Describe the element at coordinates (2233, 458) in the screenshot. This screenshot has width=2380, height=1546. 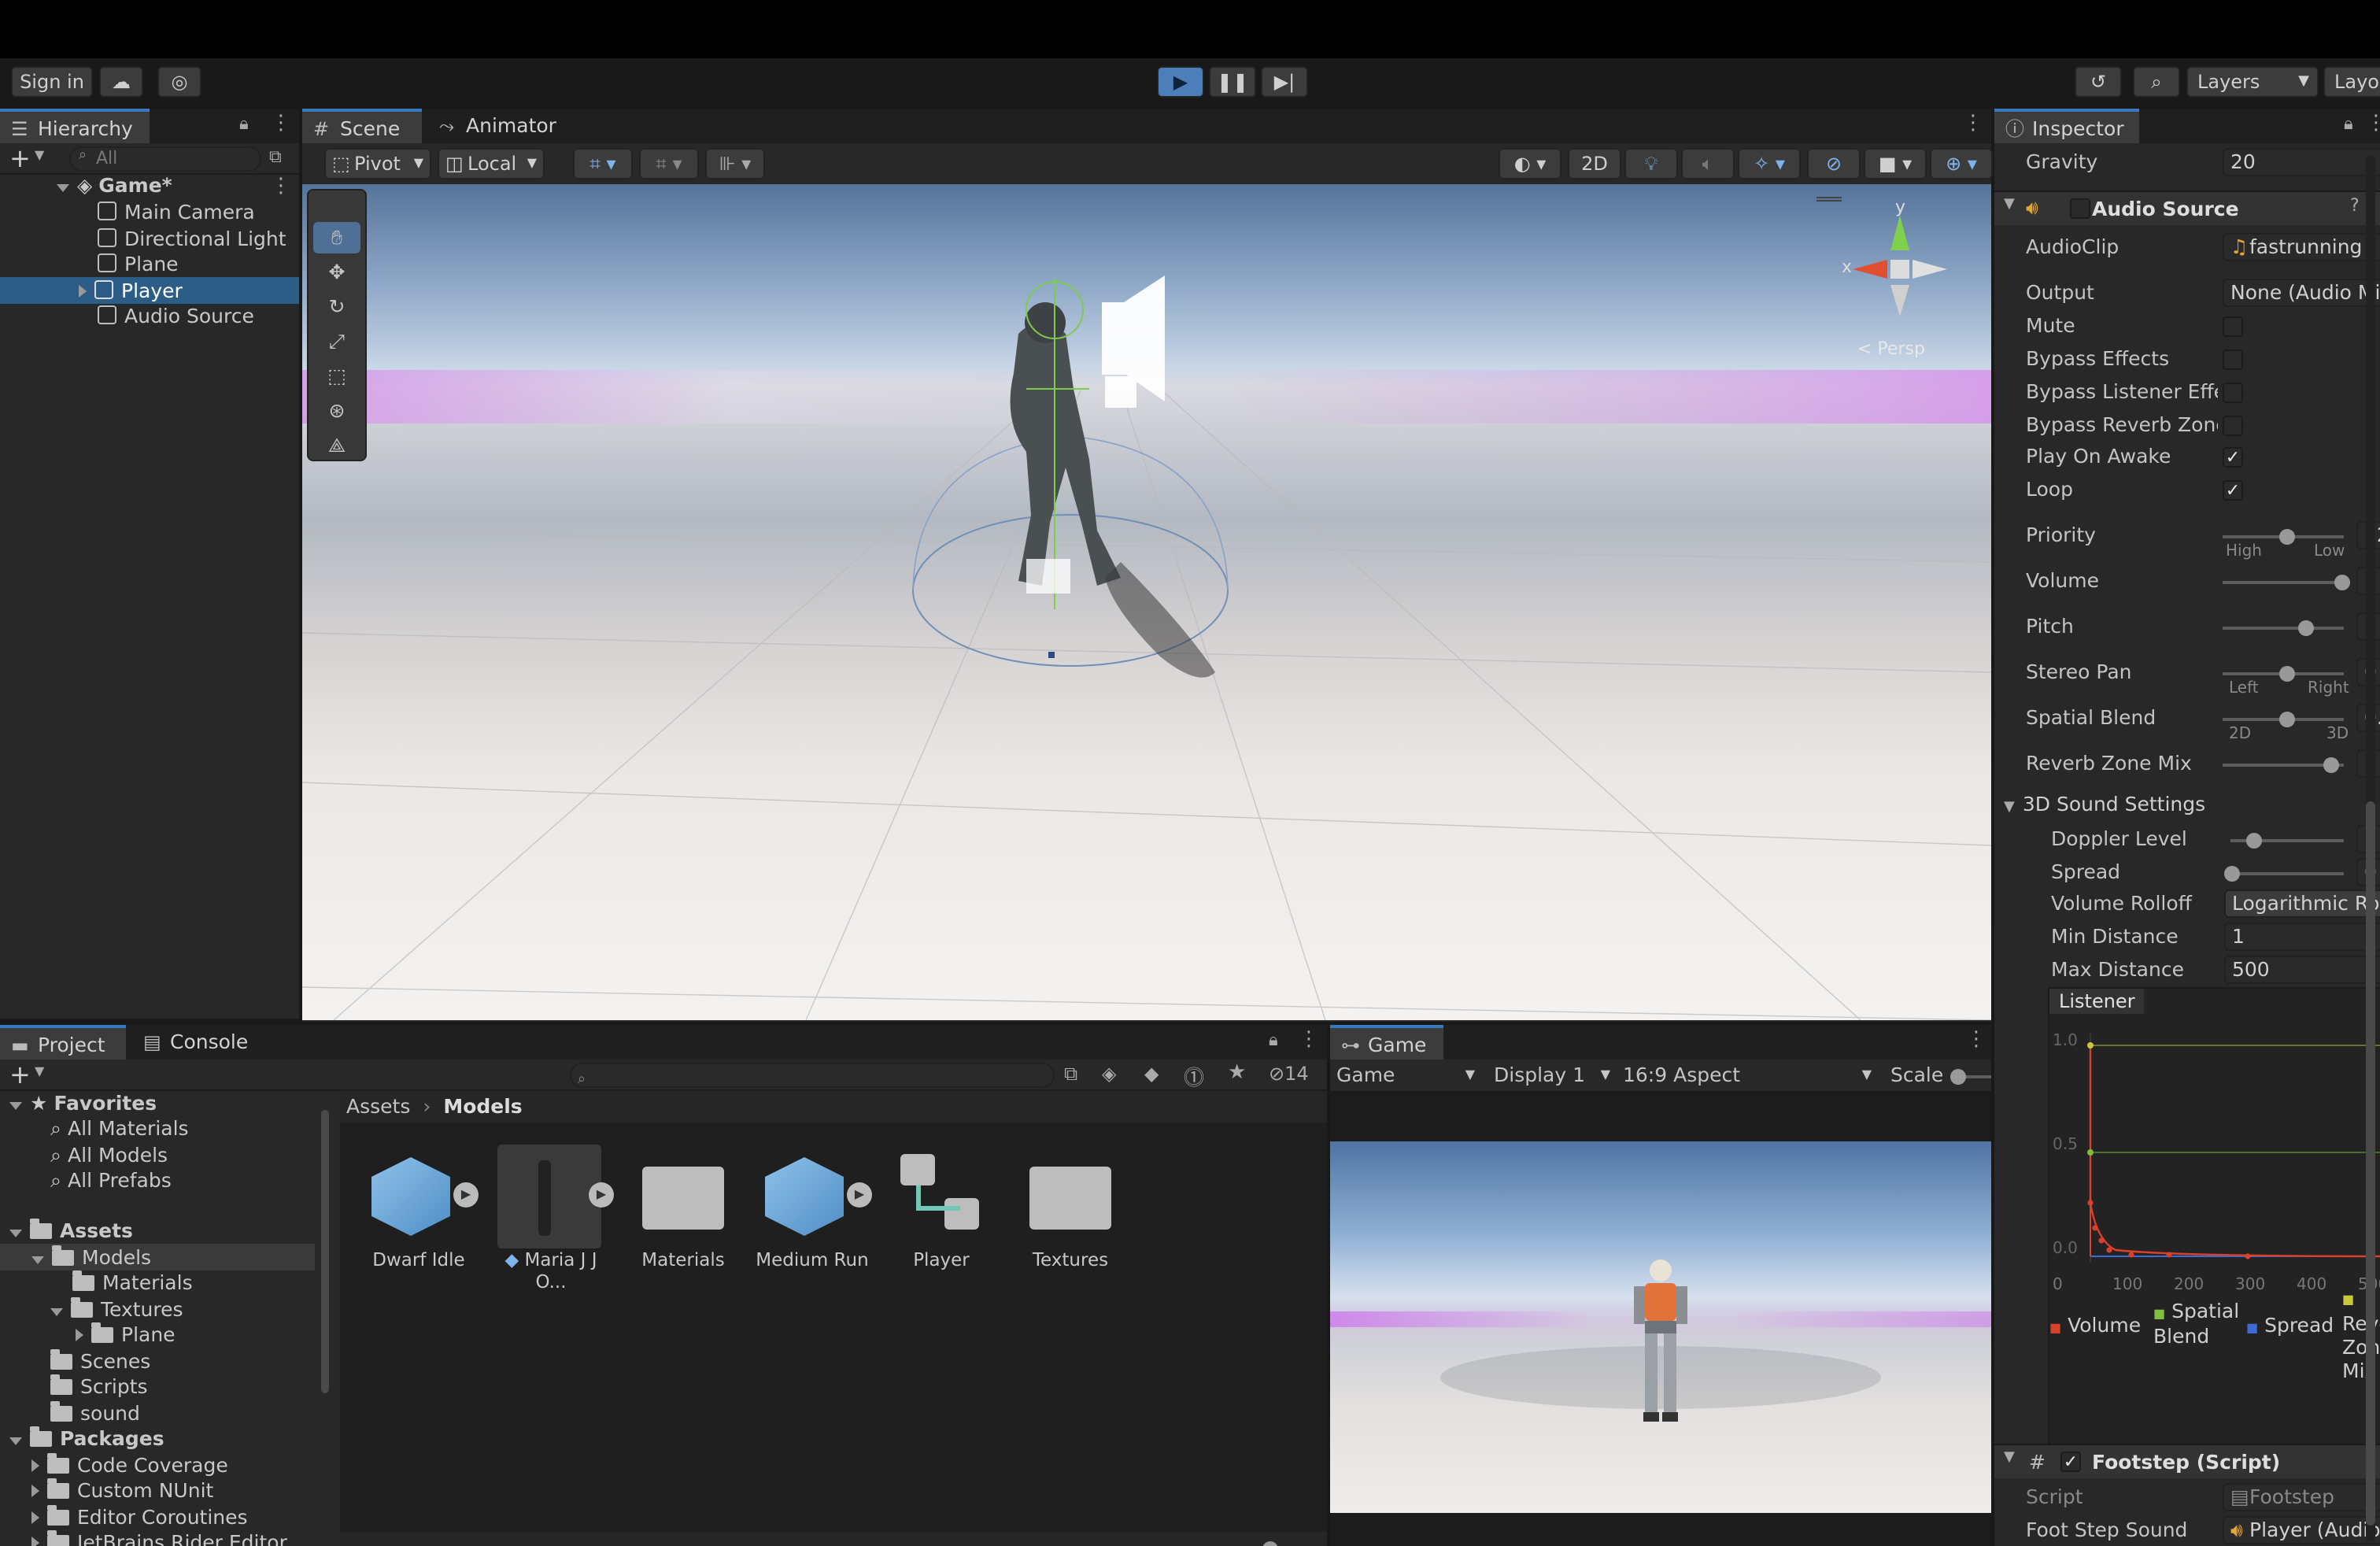
I see `play-on-awake-checkbox: ✓` at that location.